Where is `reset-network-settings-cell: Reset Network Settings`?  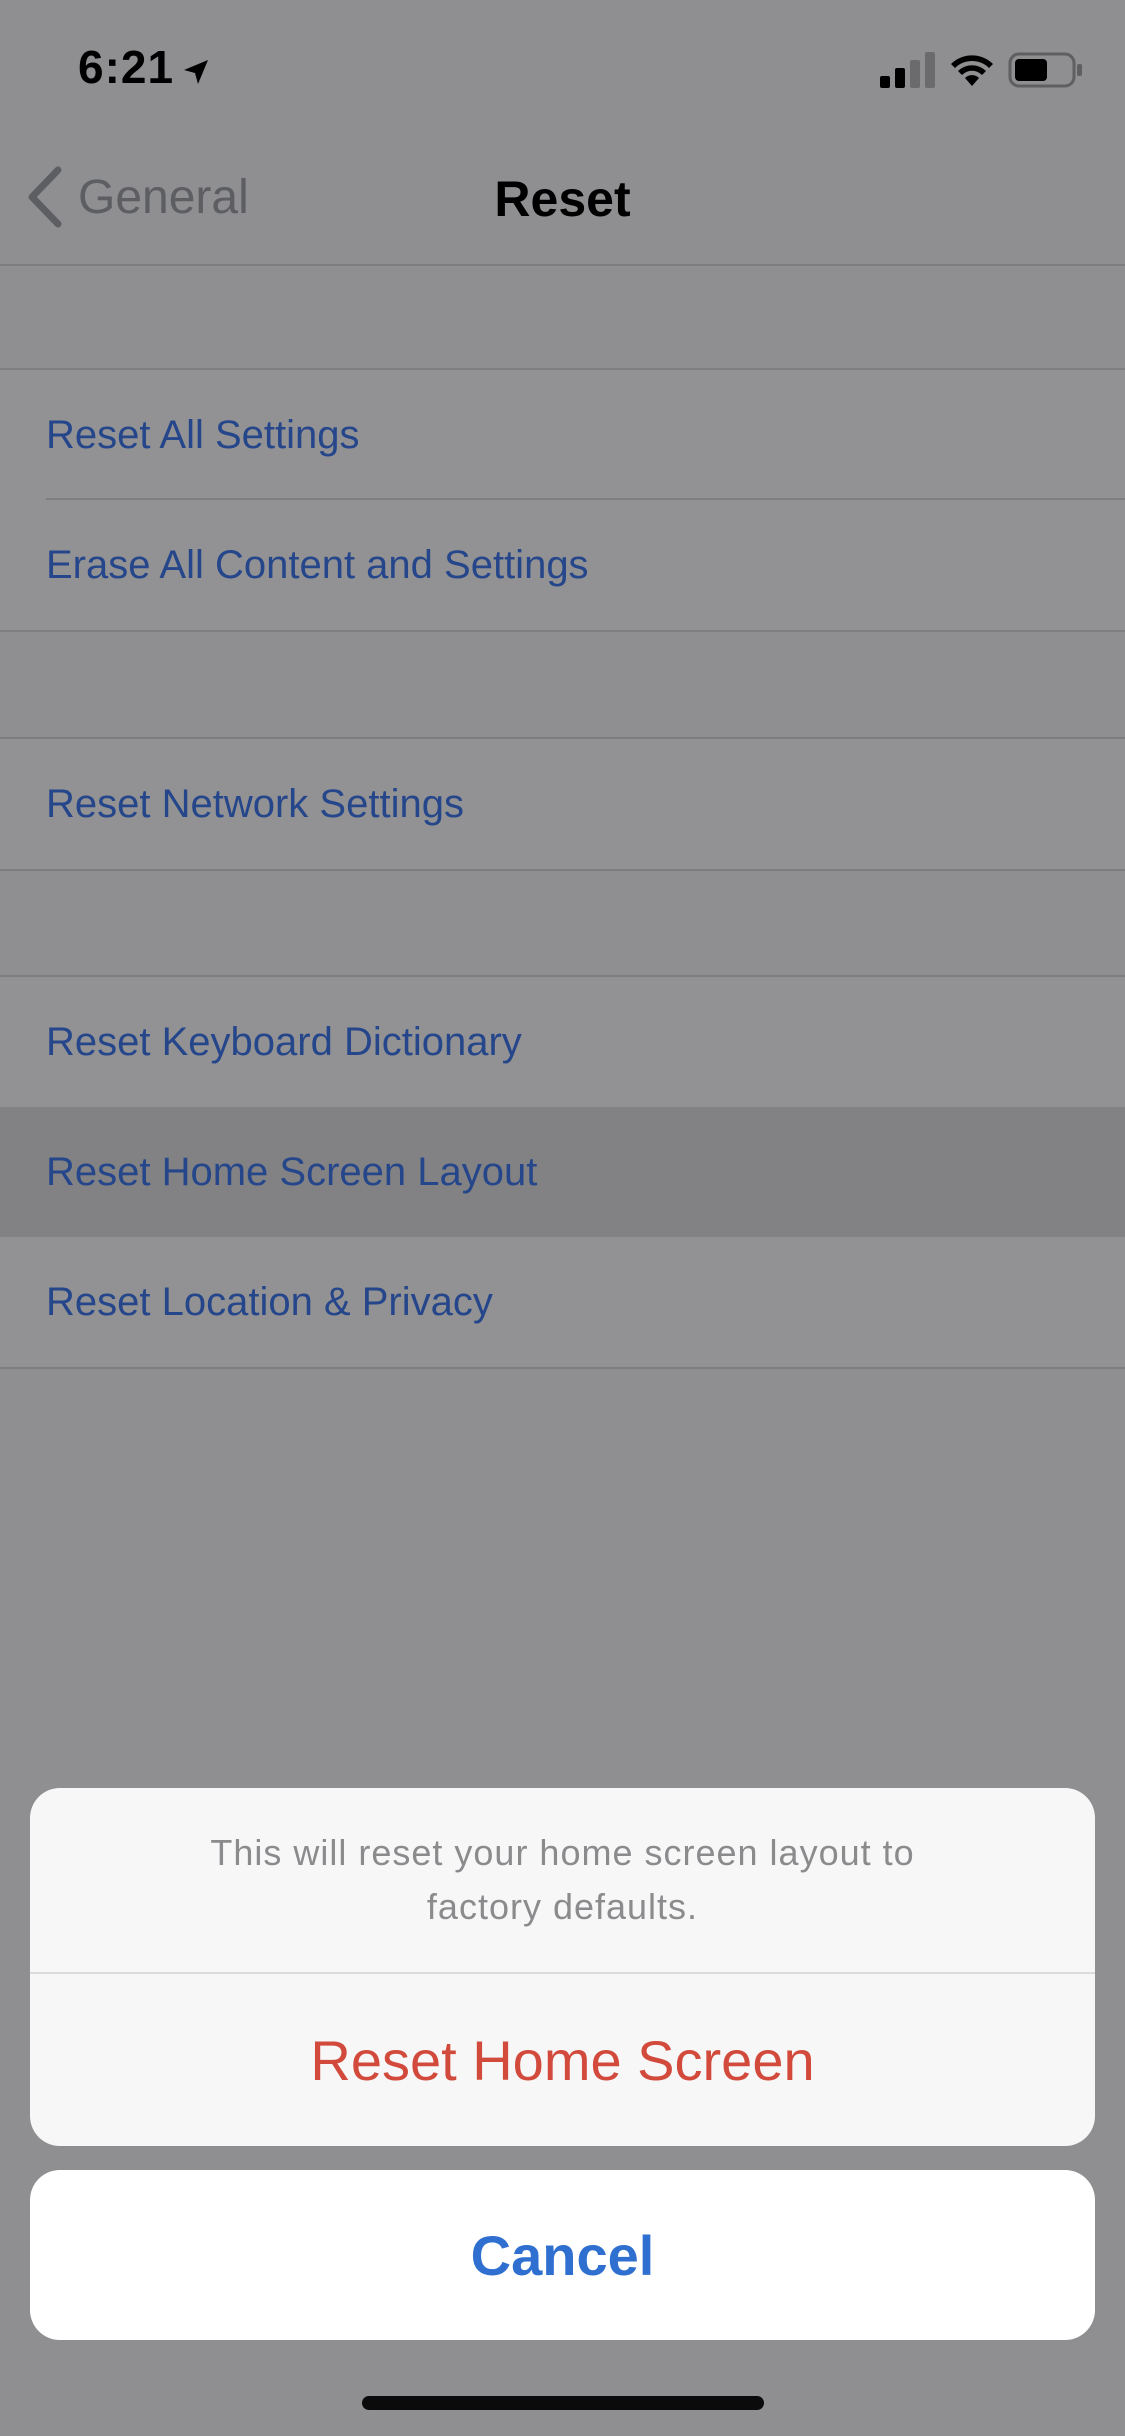
reset-network-settings-cell: Reset Network Settings is located at coordinates (562, 804).